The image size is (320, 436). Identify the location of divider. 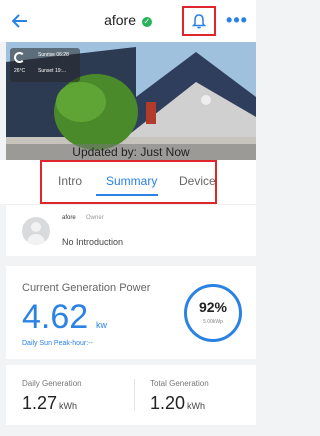
(134, 395).